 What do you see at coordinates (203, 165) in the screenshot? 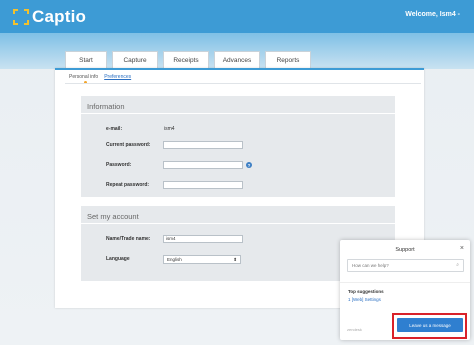
I see `password-field` at bounding box center [203, 165].